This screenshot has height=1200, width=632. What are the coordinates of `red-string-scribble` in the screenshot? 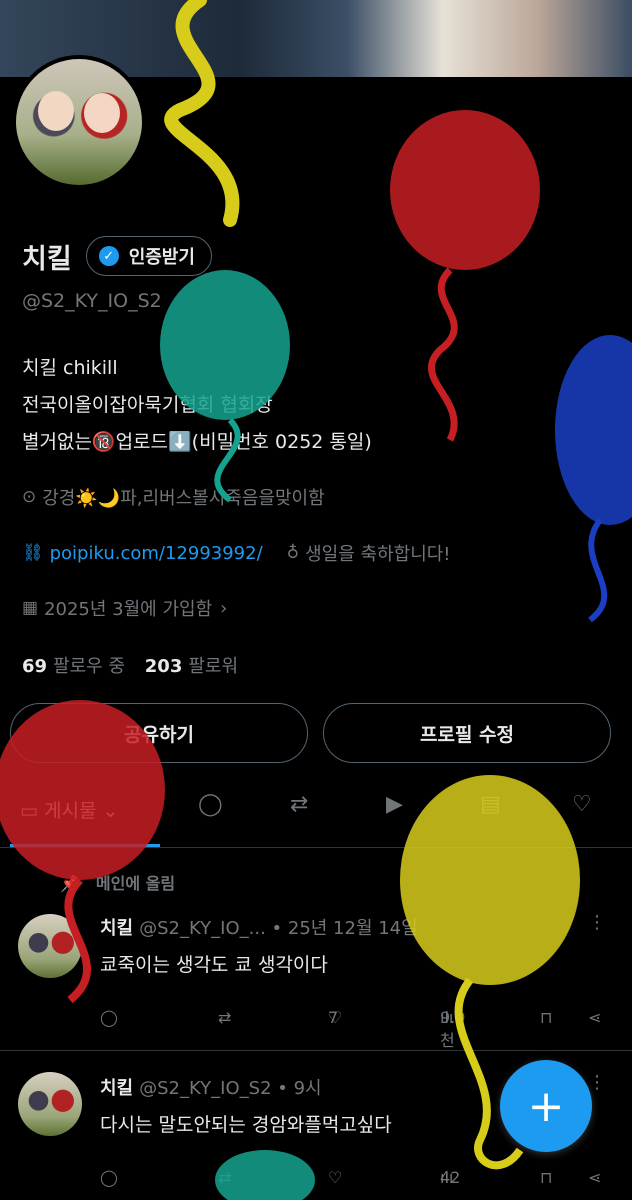 It's located at (443, 354).